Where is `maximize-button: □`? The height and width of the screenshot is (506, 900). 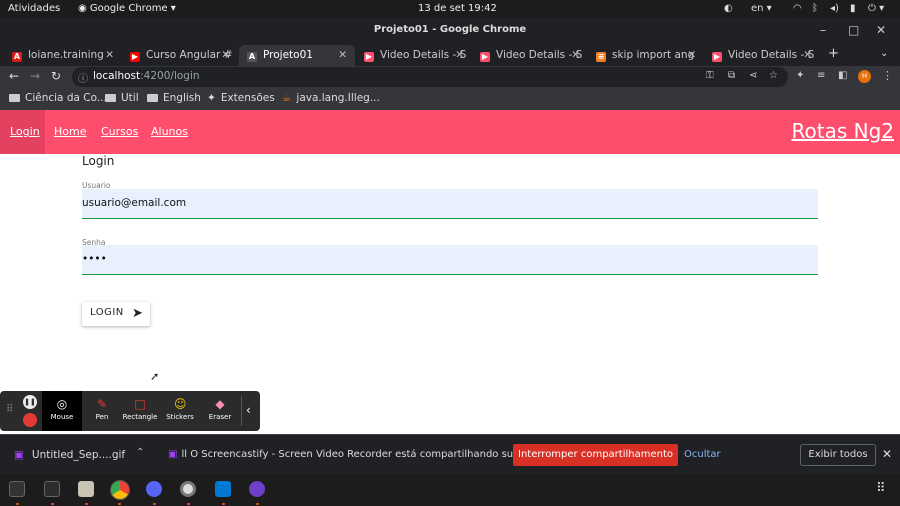
maximize-button: □ is located at coordinates (853, 30).